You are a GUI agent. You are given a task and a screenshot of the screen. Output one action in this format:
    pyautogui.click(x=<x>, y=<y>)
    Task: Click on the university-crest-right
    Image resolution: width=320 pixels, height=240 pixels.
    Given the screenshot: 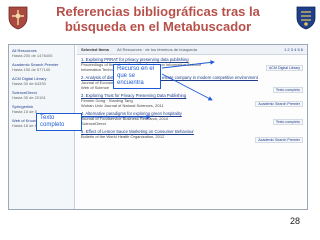 What is the action you would take?
    pyautogui.click(x=306, y=18)
    